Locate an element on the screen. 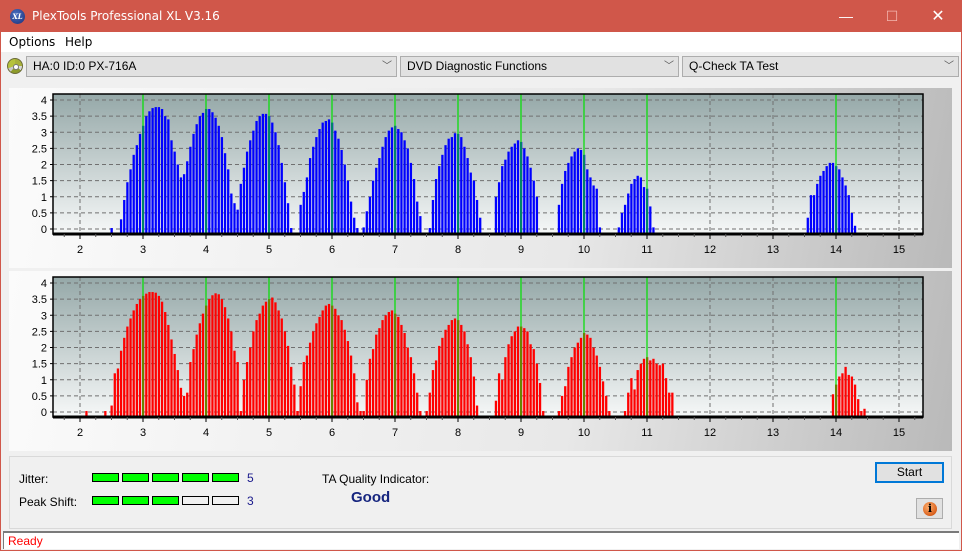 This screenshot has height=551, width=962. drive-select: HA:0 ID:0 PX-716A ﹀ is located at coordinates (211, 66).